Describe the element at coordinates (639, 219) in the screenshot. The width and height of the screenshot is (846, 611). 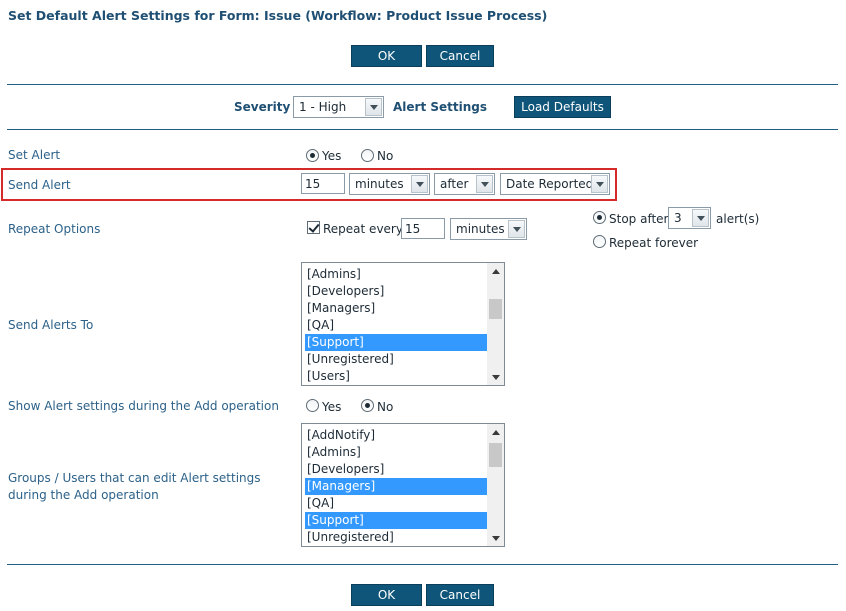
I see `stop-after-label: Stop after` at that location.